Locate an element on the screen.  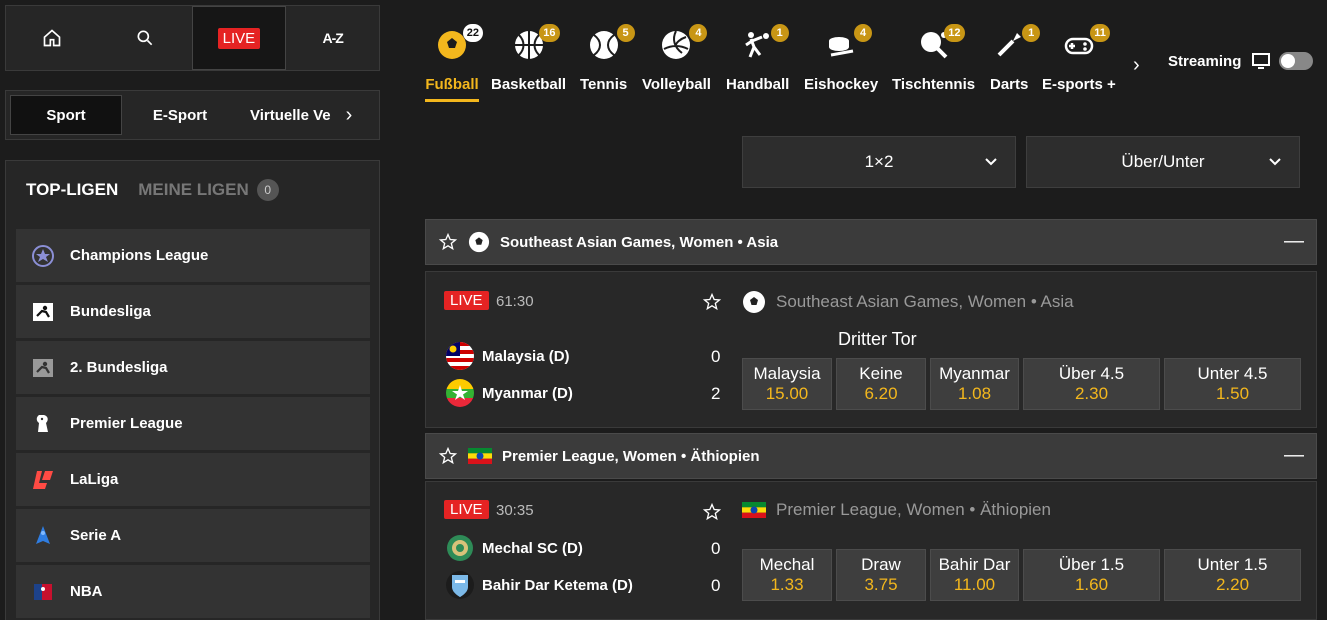
sport-item-football: 22 Fußball is located at coordinates (454, 63).